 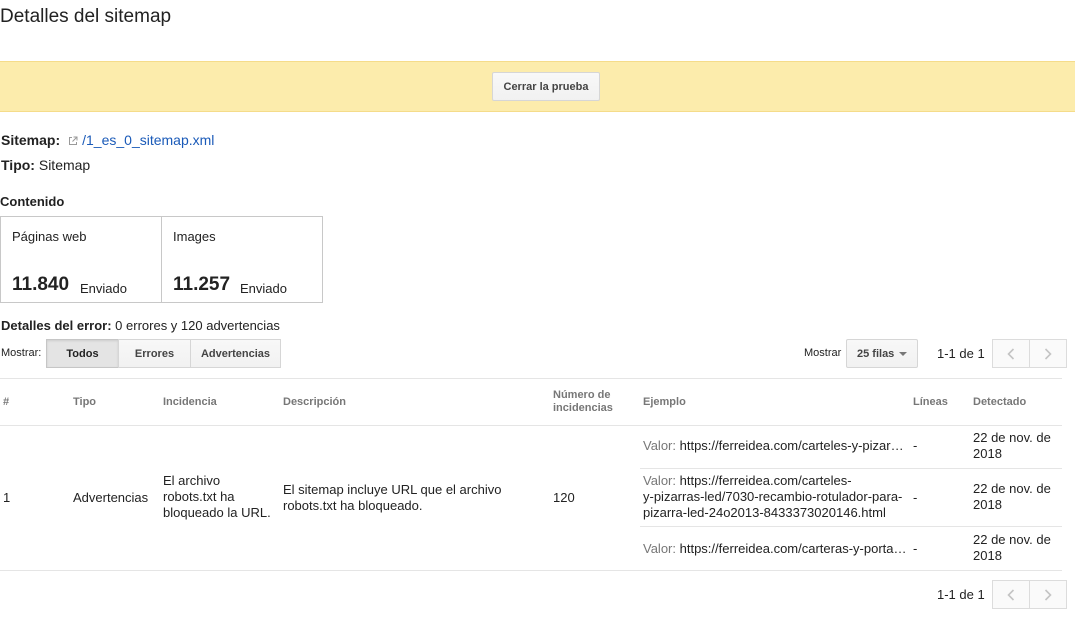 I want to click on column-header-issue-count: Número de incidencias, so click(x=583, y=402).